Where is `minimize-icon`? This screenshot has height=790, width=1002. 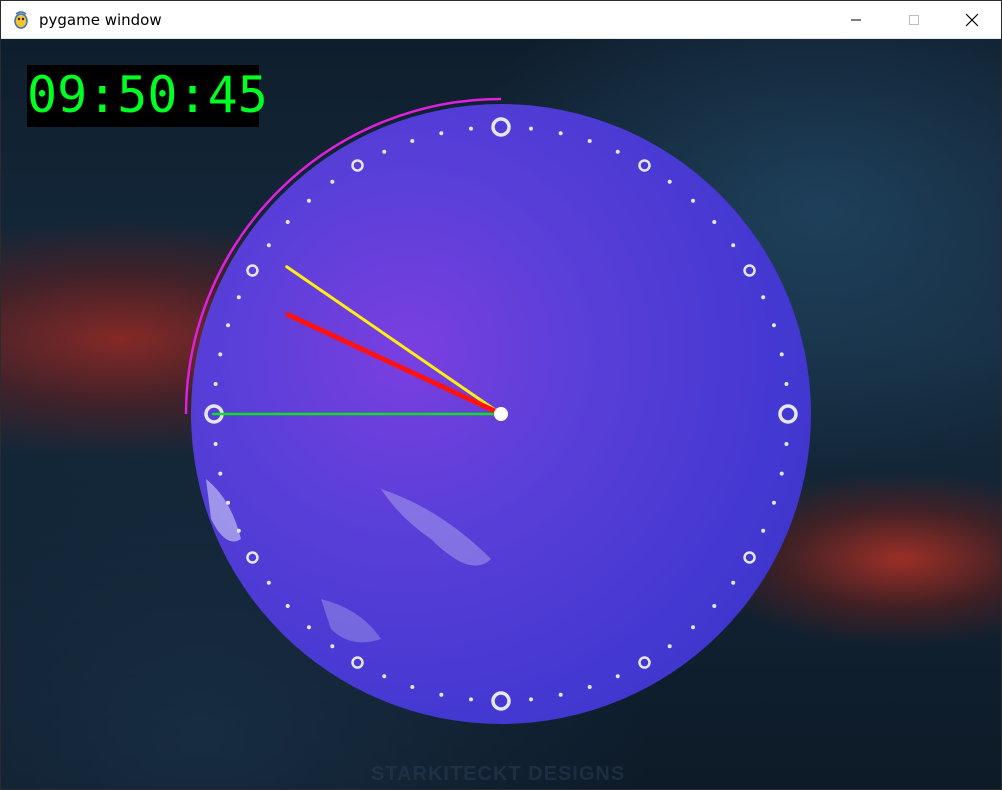 minimize-icon is located at coordinates (856, 20).